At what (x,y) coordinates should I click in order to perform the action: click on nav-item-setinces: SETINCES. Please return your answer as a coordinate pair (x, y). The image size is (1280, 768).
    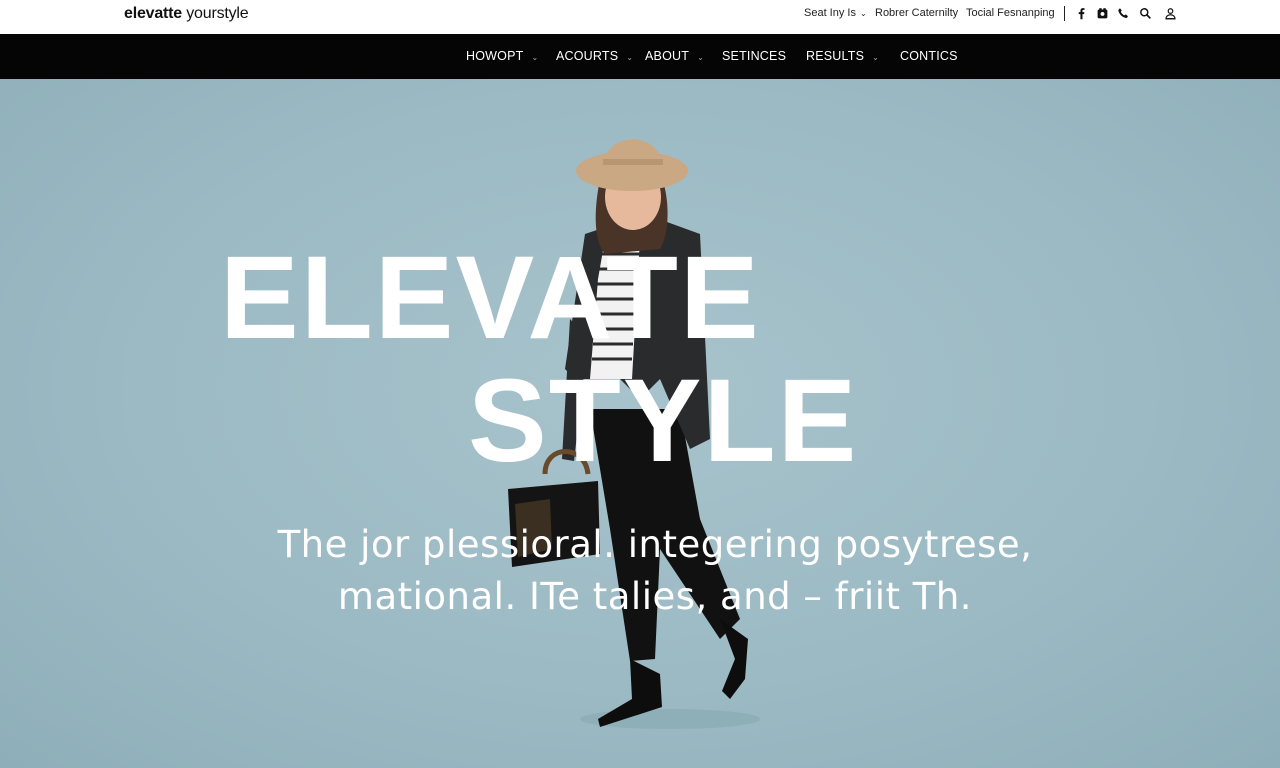
    Looking at the image, I should click on (754, 56).